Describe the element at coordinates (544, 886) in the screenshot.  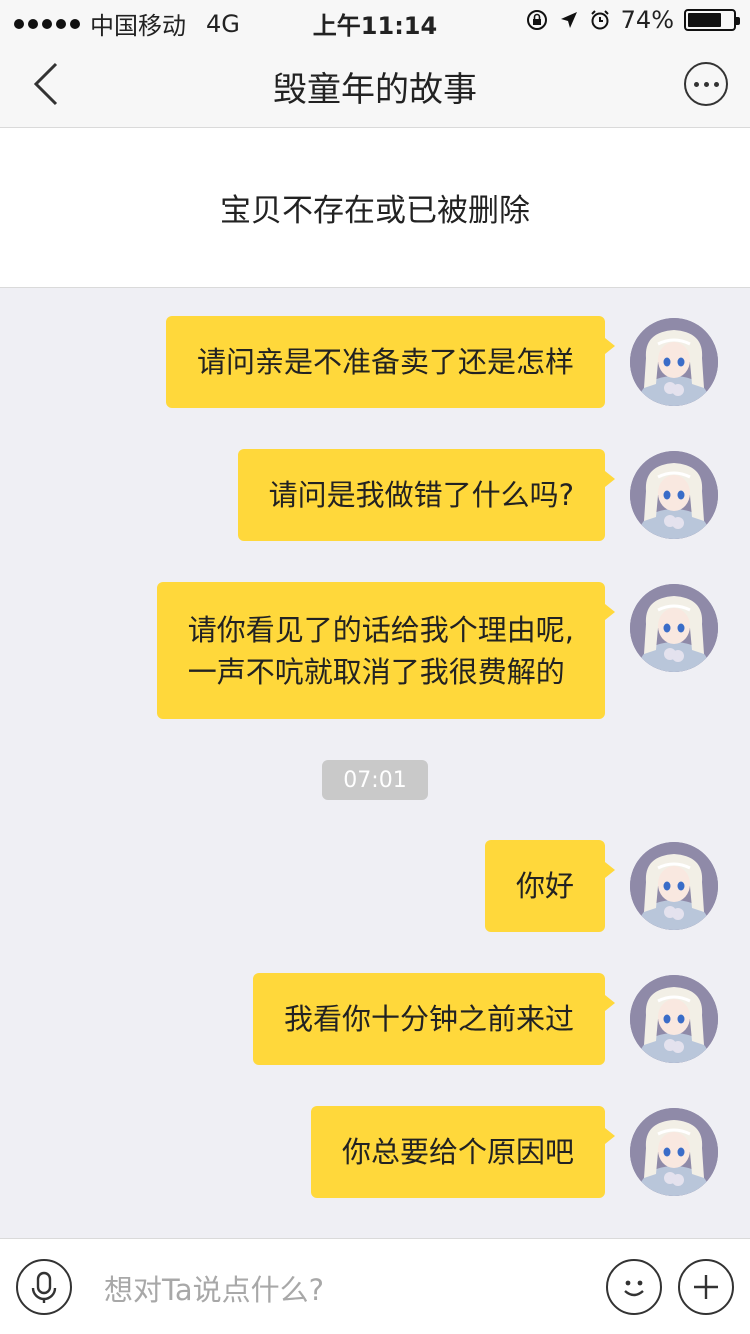
I see `message-text: 你好` at that location.